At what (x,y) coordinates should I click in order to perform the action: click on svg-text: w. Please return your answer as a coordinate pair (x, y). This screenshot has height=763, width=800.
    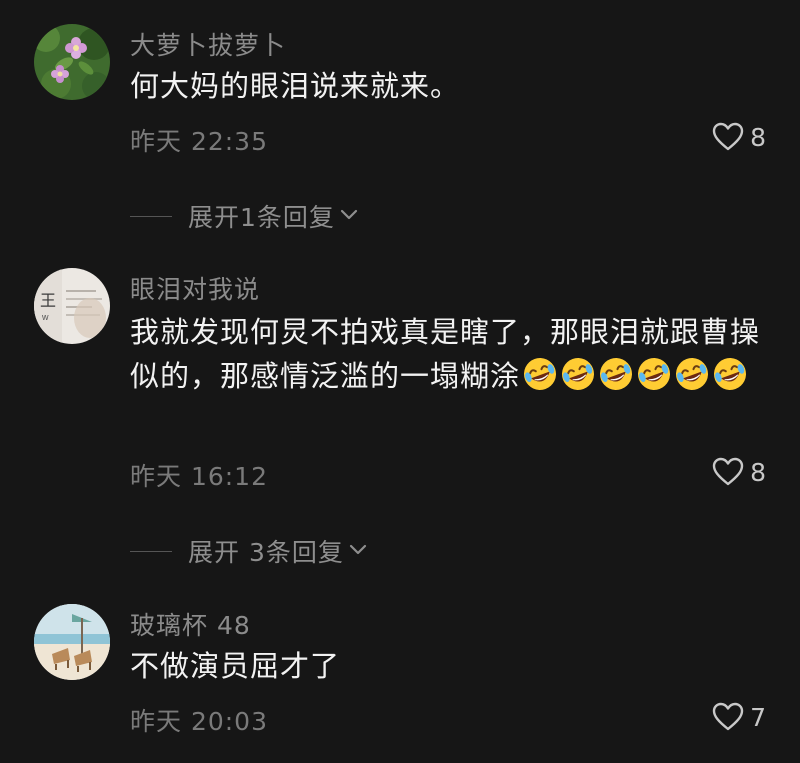
    Looking at the image, I should click on (45, 317).